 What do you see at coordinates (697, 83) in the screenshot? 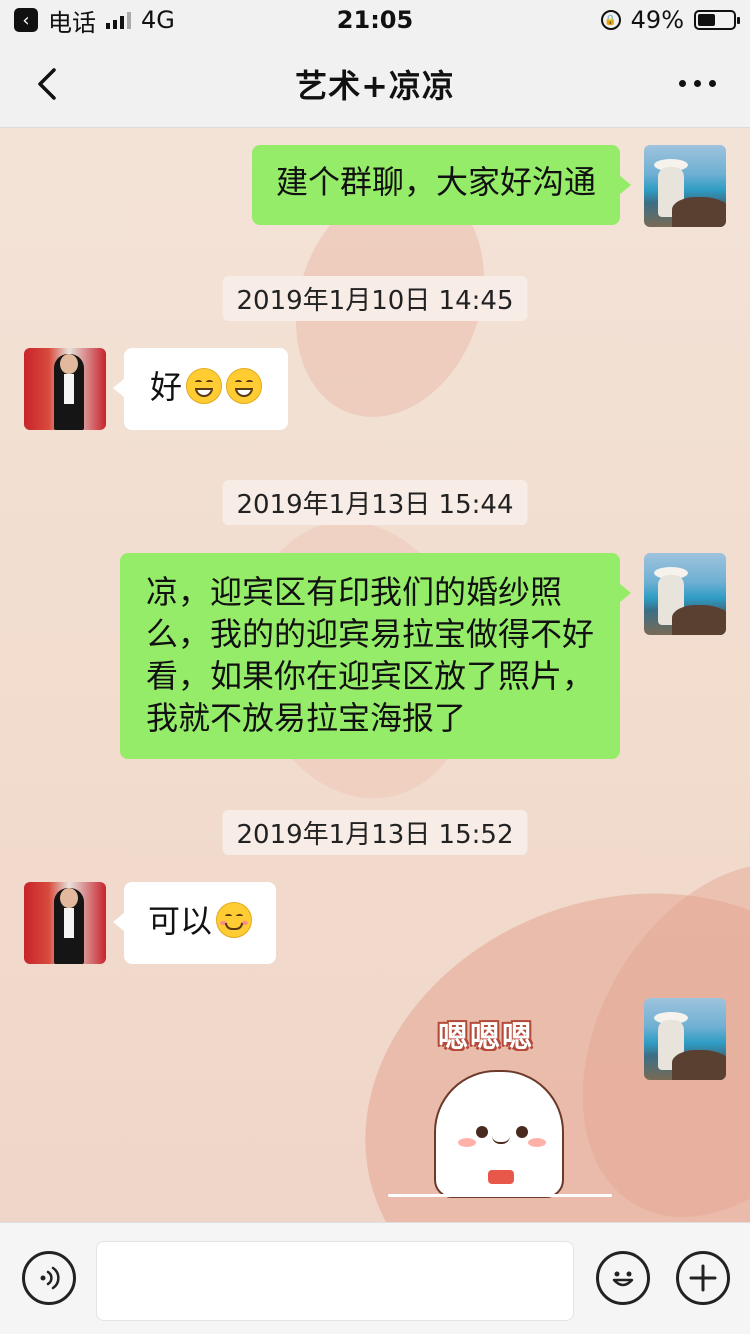
I see `more-dots-icon` at bounding box center [697, 83].